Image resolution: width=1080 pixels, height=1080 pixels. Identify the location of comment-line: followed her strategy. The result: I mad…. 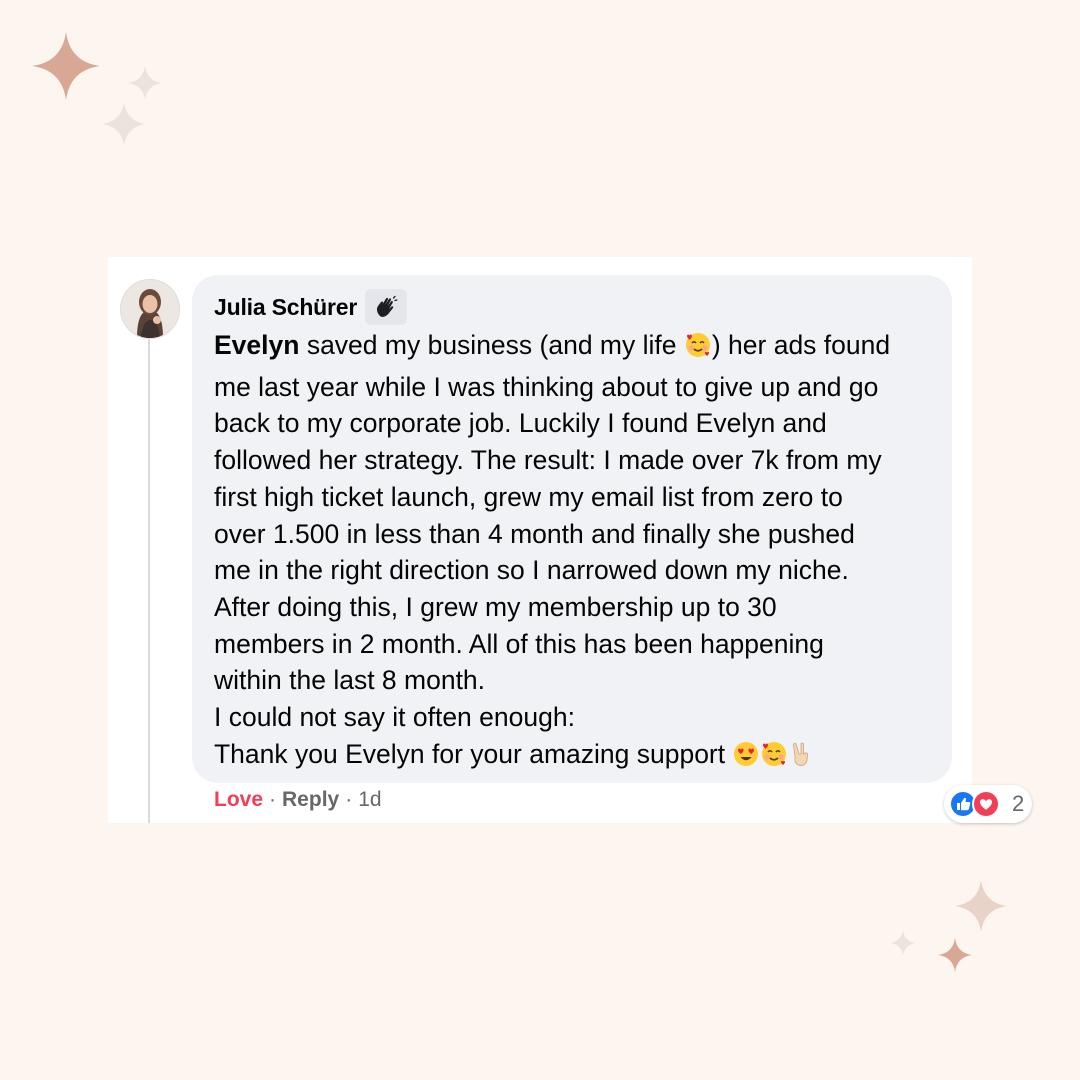
(548, 460).